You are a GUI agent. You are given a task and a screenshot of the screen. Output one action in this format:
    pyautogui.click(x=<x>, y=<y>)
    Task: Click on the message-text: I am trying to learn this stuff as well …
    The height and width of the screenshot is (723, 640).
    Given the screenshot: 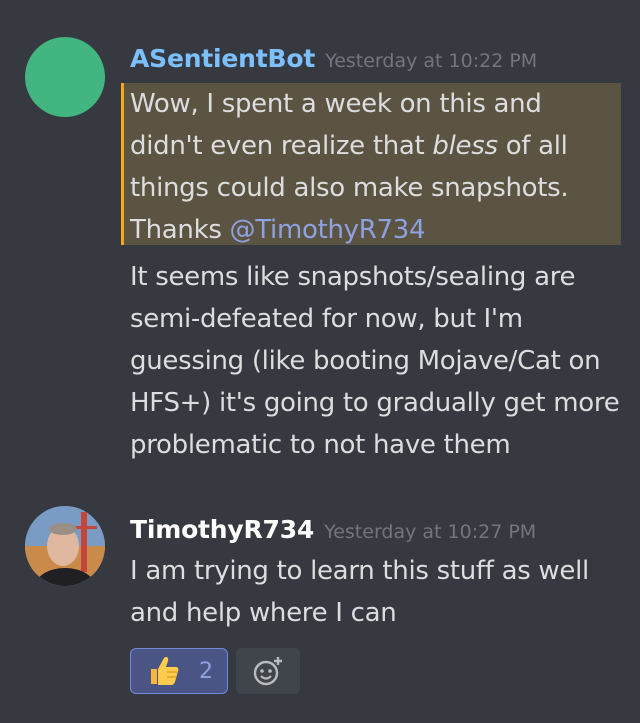 What is the action you would take?
    pyautogui.click(x=359, y=592)
    